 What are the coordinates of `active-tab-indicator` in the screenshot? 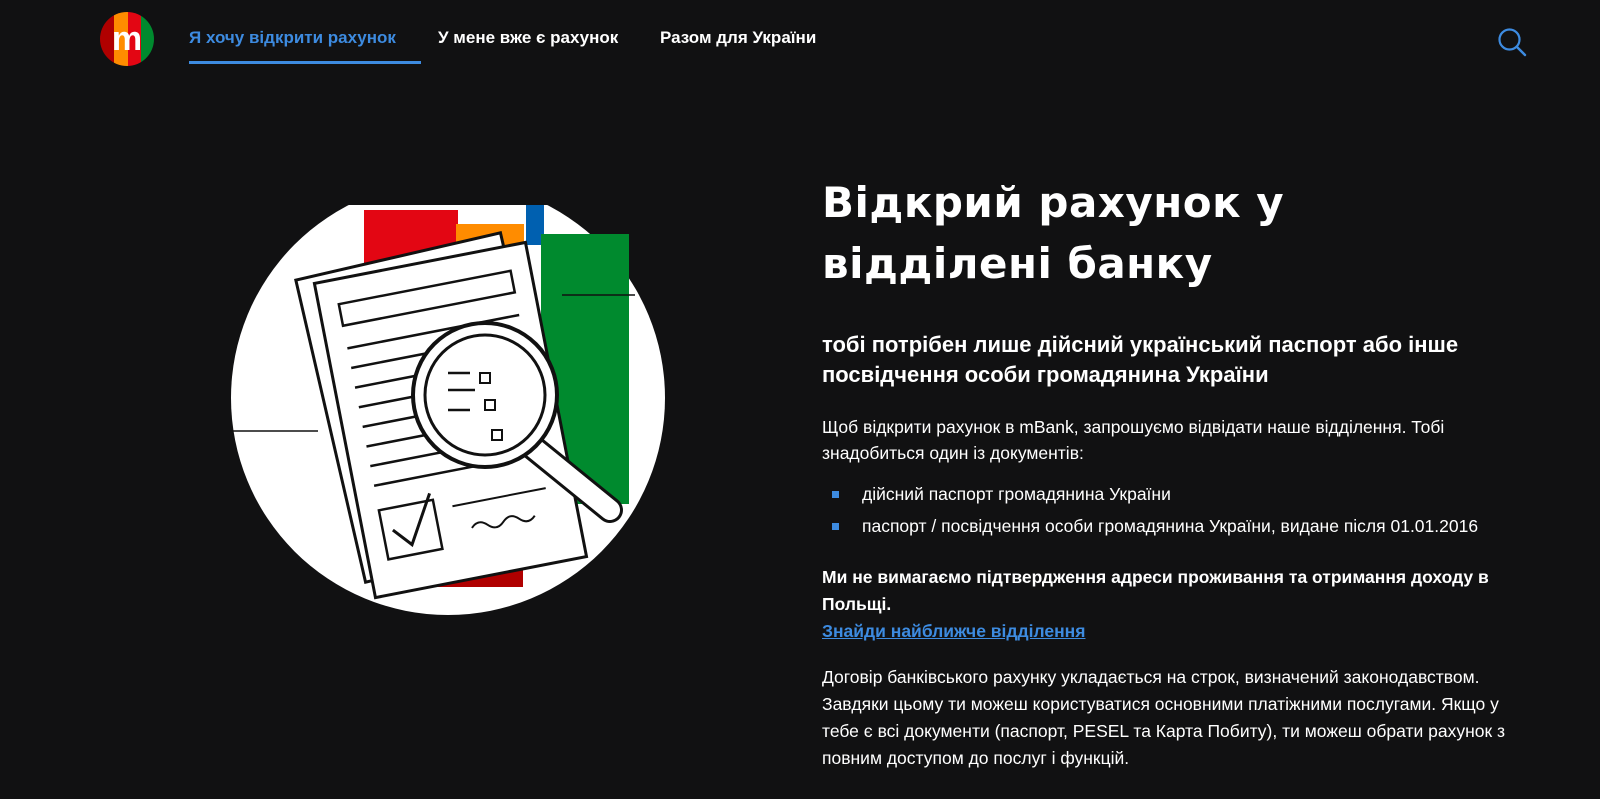 It's located at (305, 62).